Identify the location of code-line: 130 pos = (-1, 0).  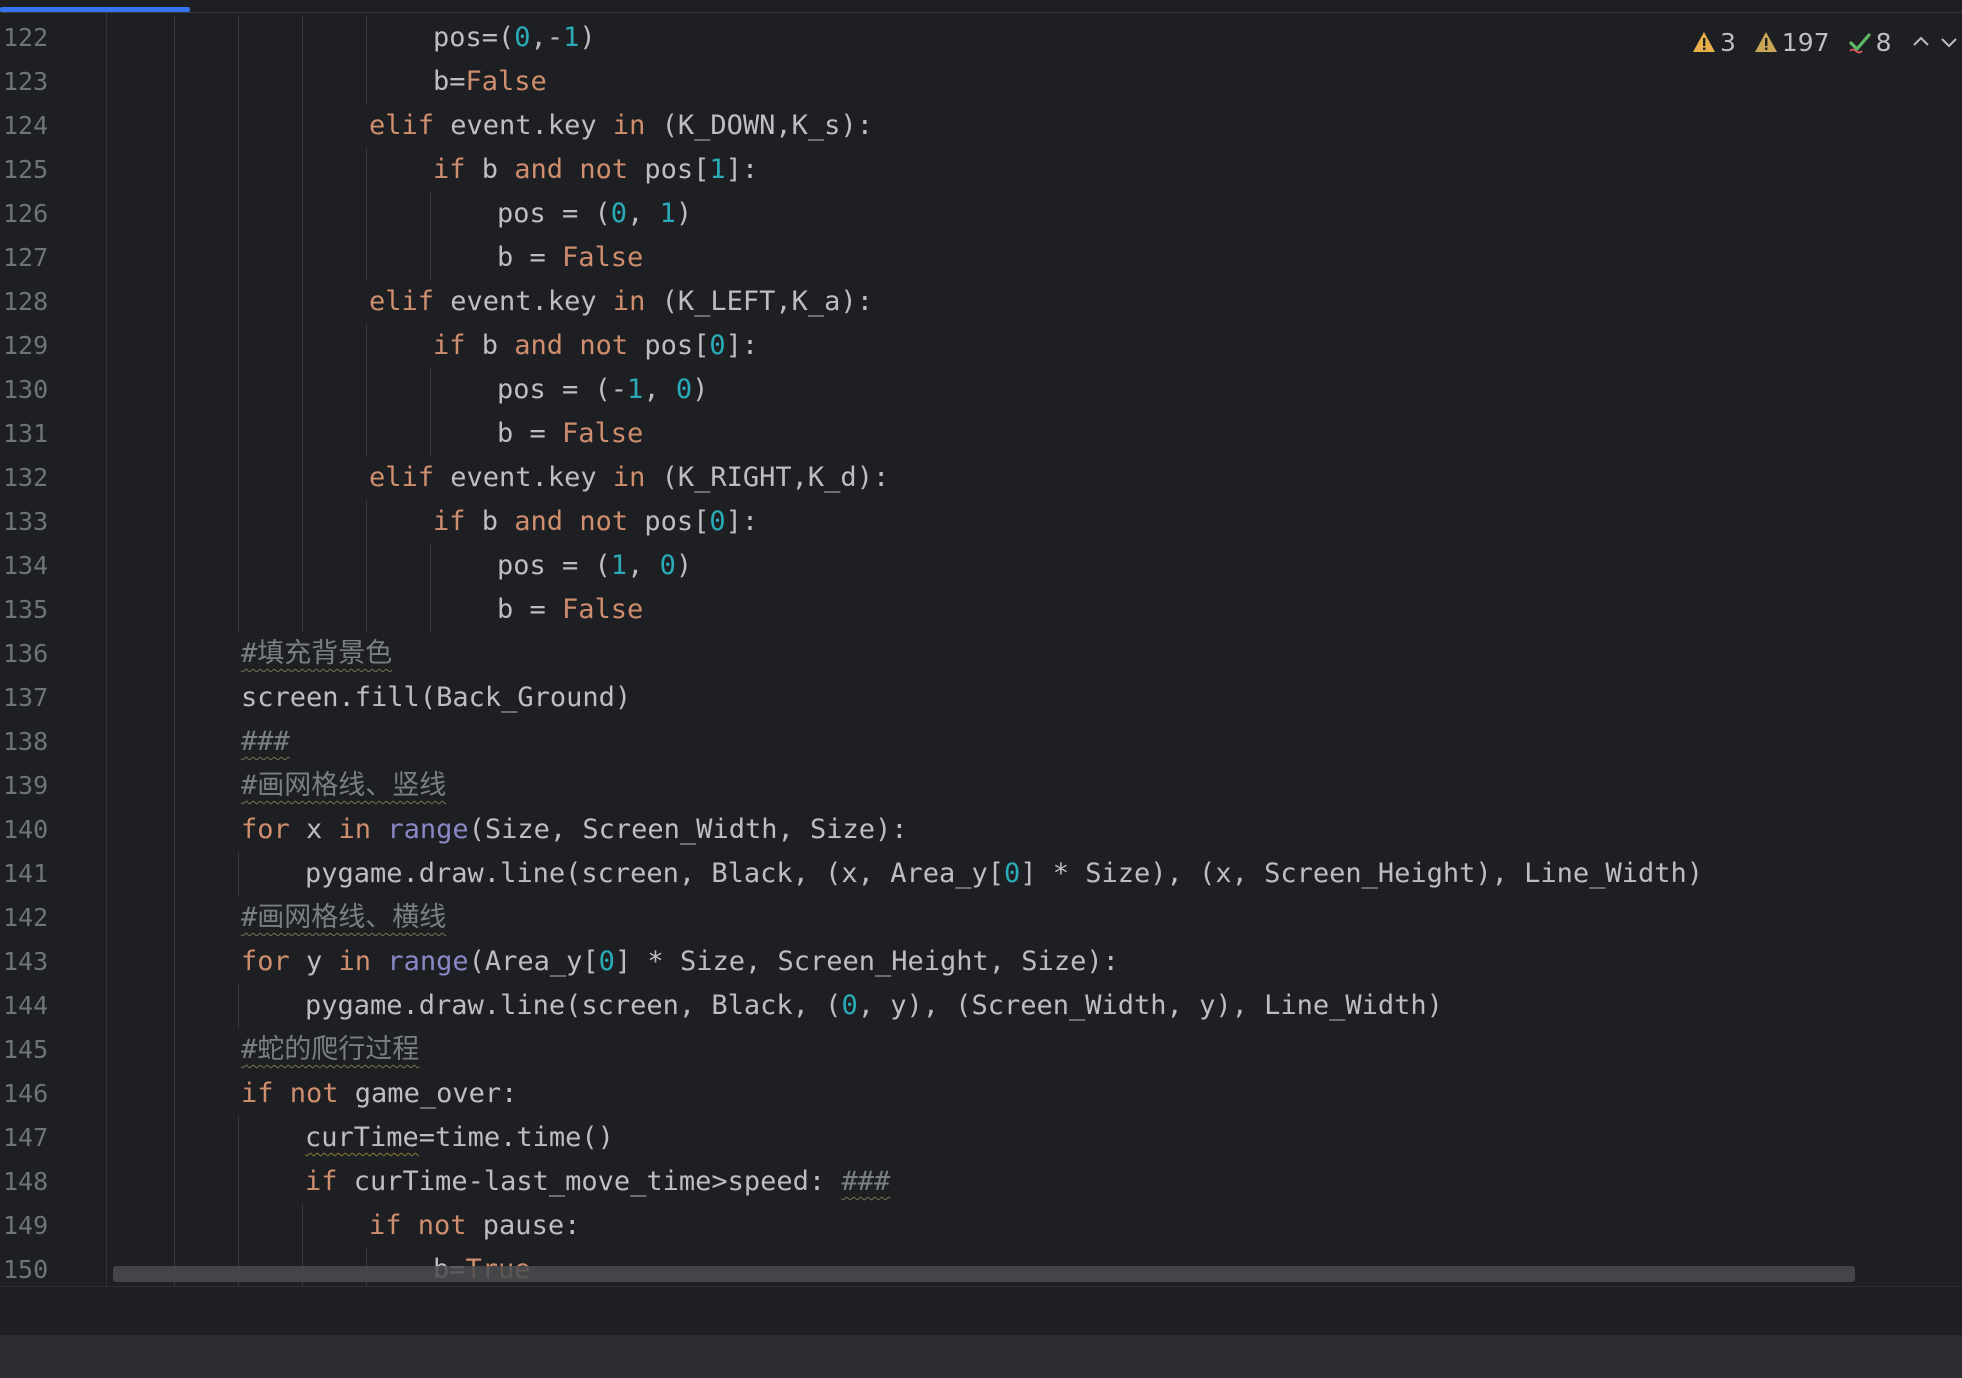
(981, 390).